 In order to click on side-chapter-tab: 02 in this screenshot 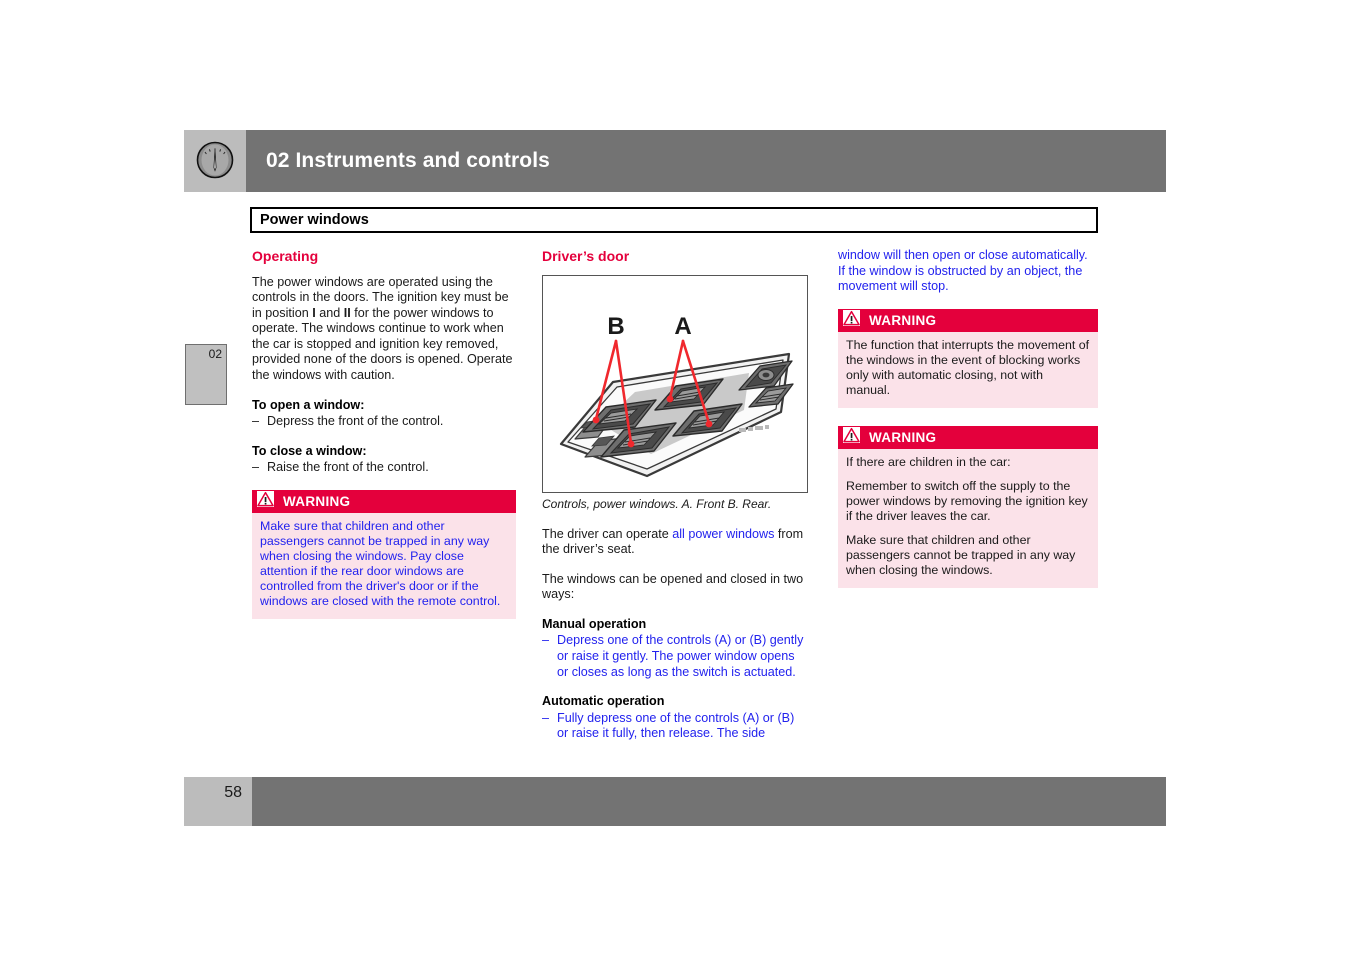, I will do `click(206, 374)`.